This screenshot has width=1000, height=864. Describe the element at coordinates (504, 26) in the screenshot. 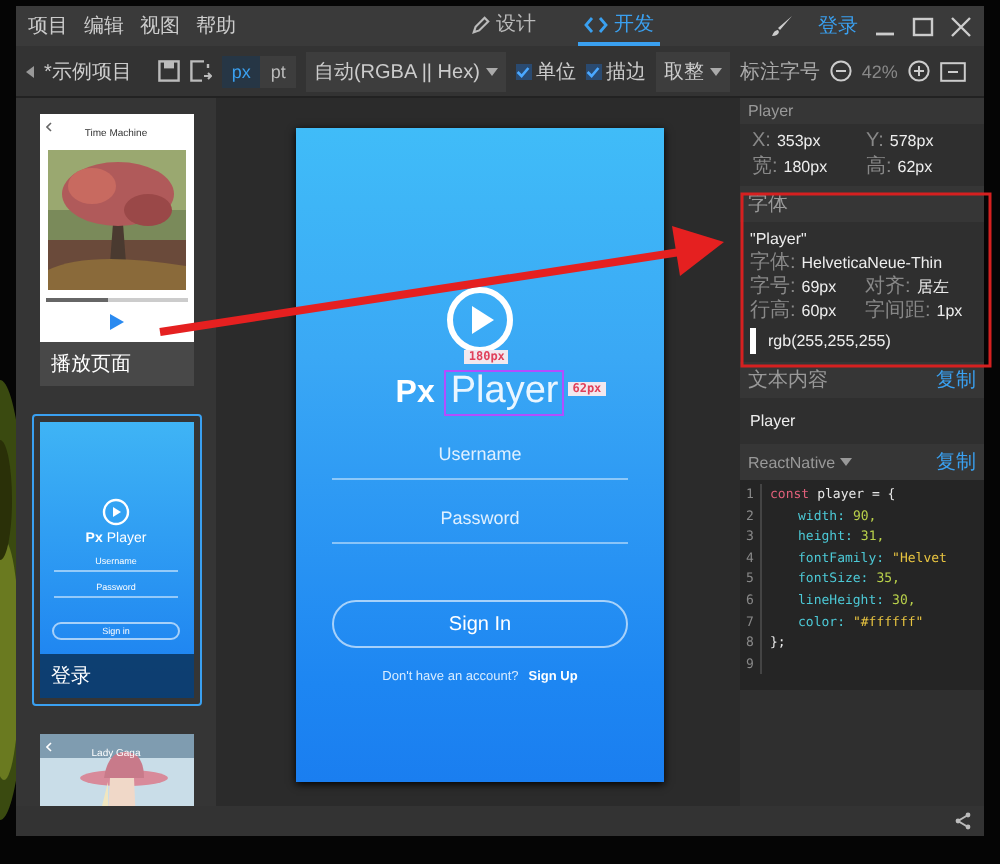

I see `mode-tab: 设计` at that location.